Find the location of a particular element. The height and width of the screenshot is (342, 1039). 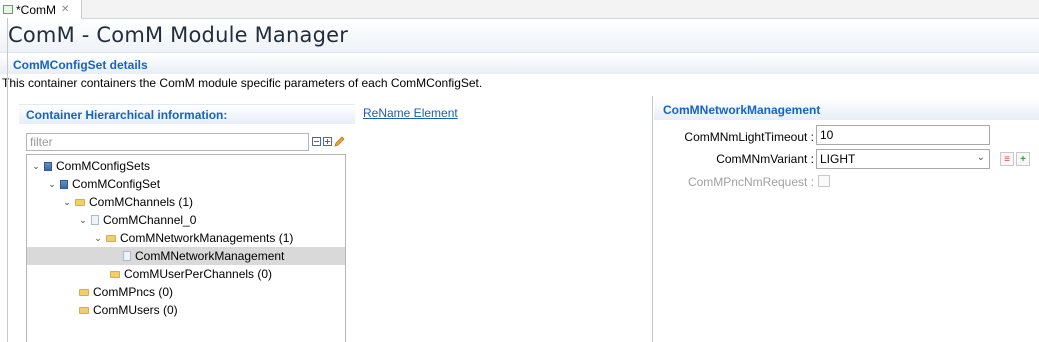

tree-item-label: ComMNetworkManagement is located at coordinates (210, 256).